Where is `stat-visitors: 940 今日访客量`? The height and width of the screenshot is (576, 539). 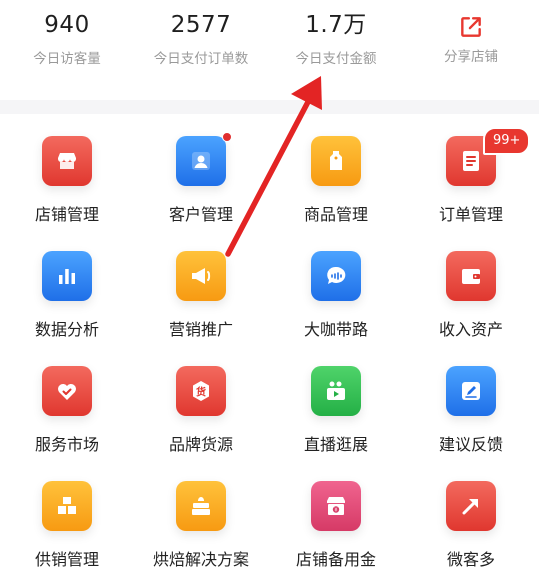 stat-visitors: 940 今日访客量 is located at coordinates (67, 39).